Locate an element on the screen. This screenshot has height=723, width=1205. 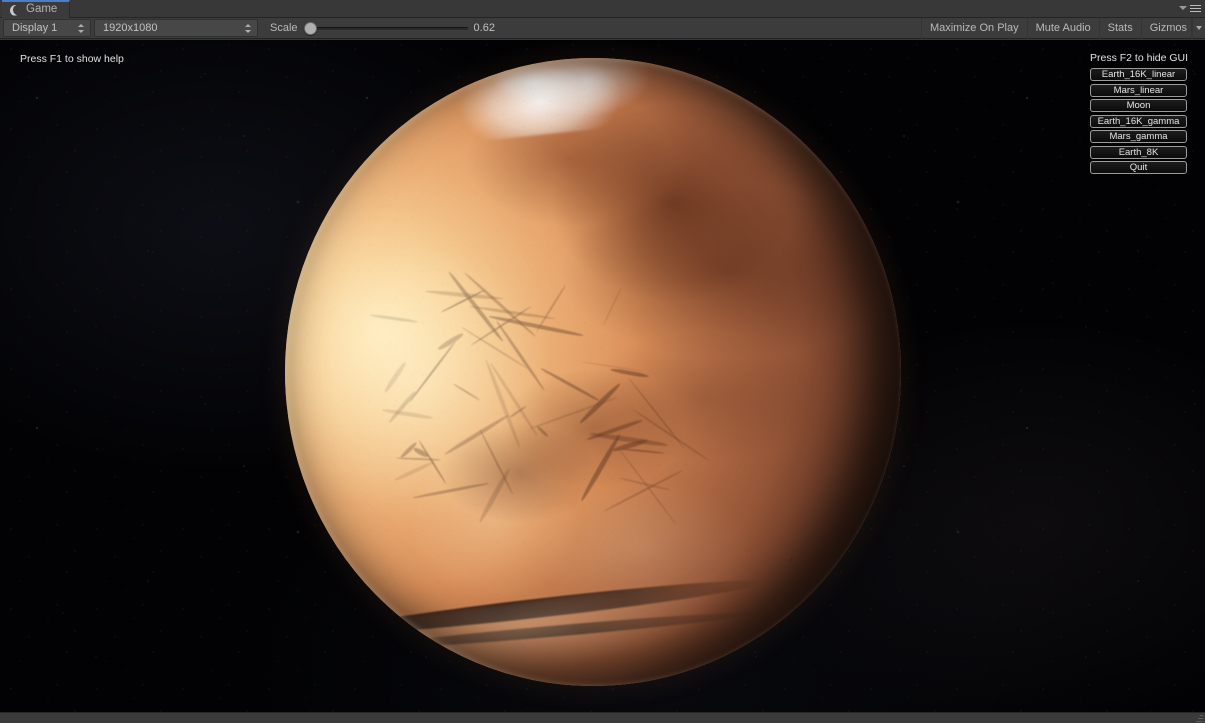
stats-button: Stats is located at coordinates (1119, 28).